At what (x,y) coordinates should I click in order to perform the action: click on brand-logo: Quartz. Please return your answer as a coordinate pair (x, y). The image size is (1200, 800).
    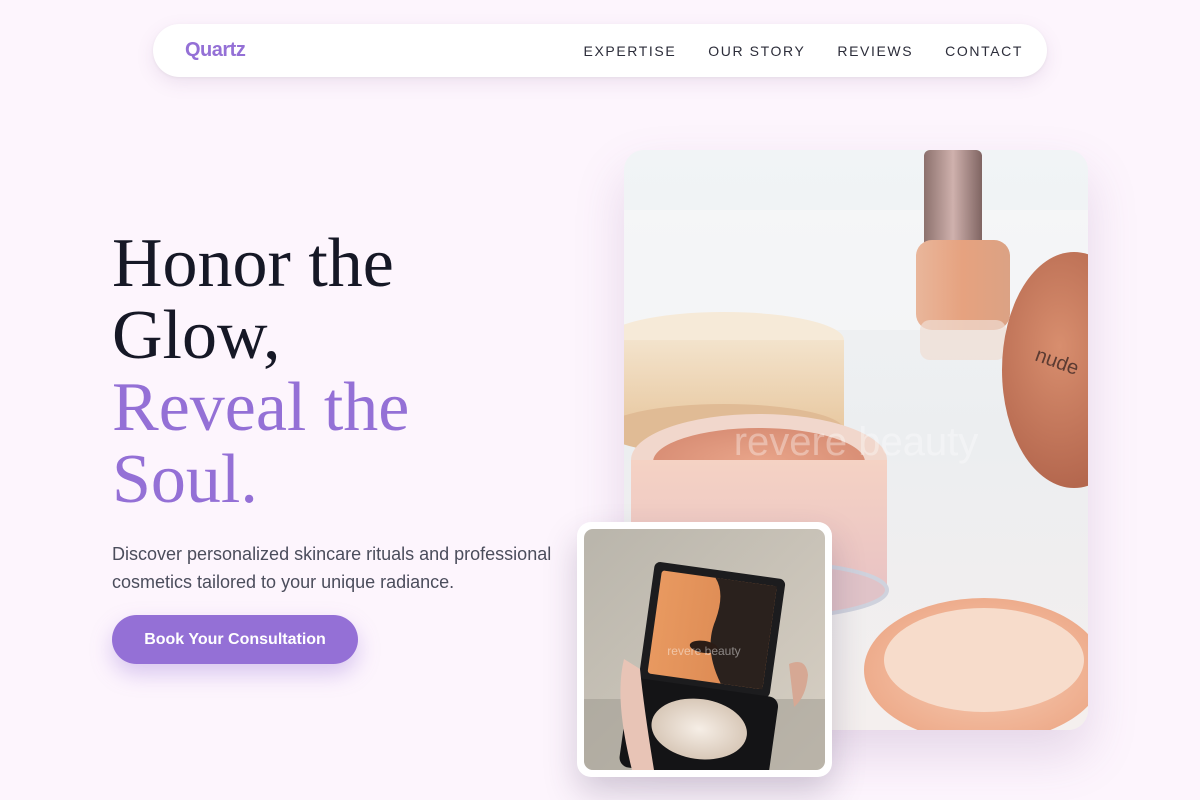
    Looking at the image, I should click on (215, 50).